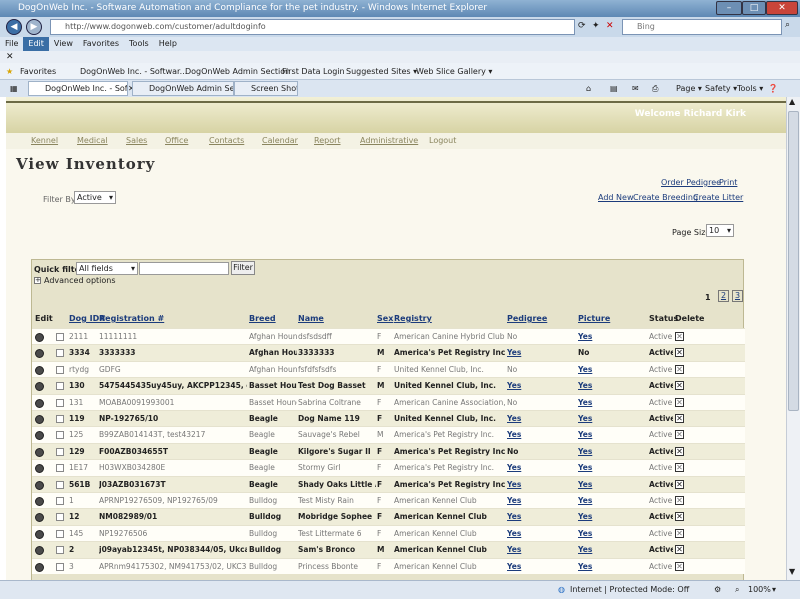 This screenshot has height=599, width=800. I want to click on forward-icon: ▶, so click(34, 27).